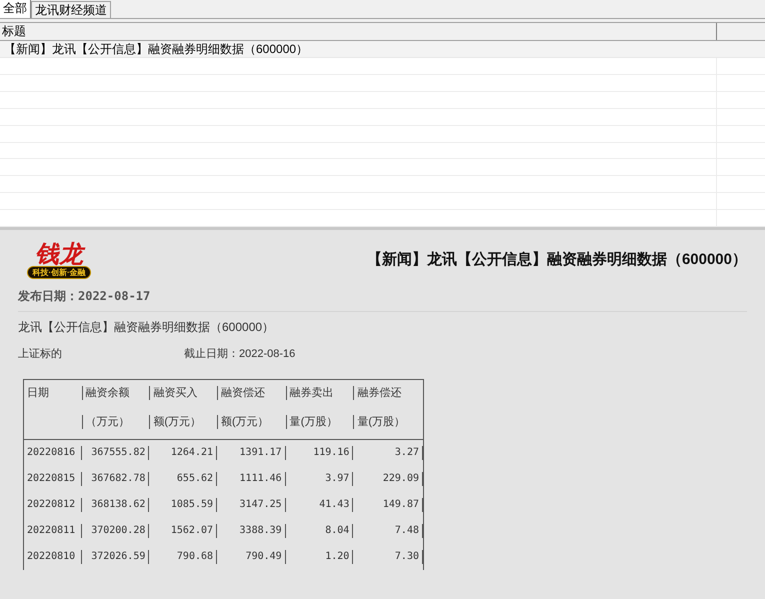  I want to click on table-header: 日期, so click(38, 392).